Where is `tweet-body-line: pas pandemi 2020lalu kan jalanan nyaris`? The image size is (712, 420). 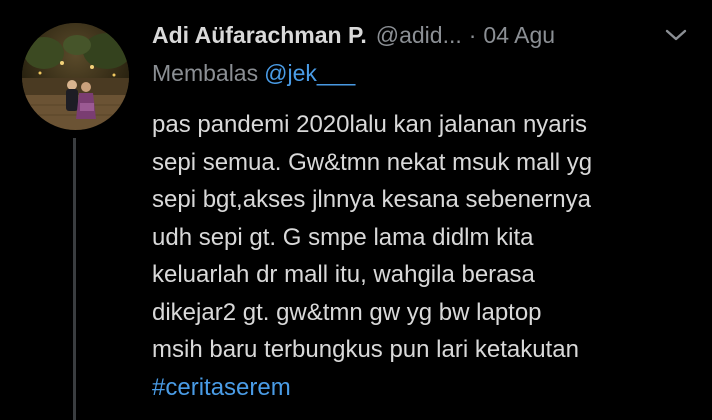
tweet-body-line: pas pandemi 2020lalu kan jalanan nyaris is located at coordinates (369, 124).